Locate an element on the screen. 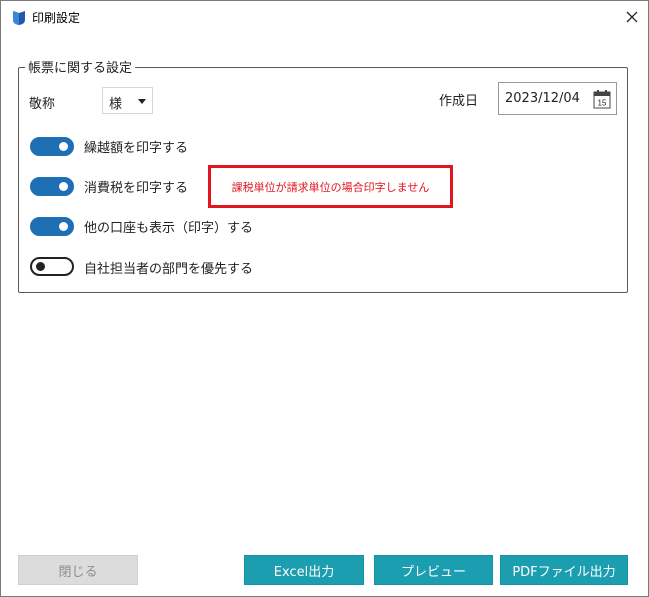 This screenshot has width=649, height=597. carryover-label: 繰越額を印字する is located at coordinates (136, 148).